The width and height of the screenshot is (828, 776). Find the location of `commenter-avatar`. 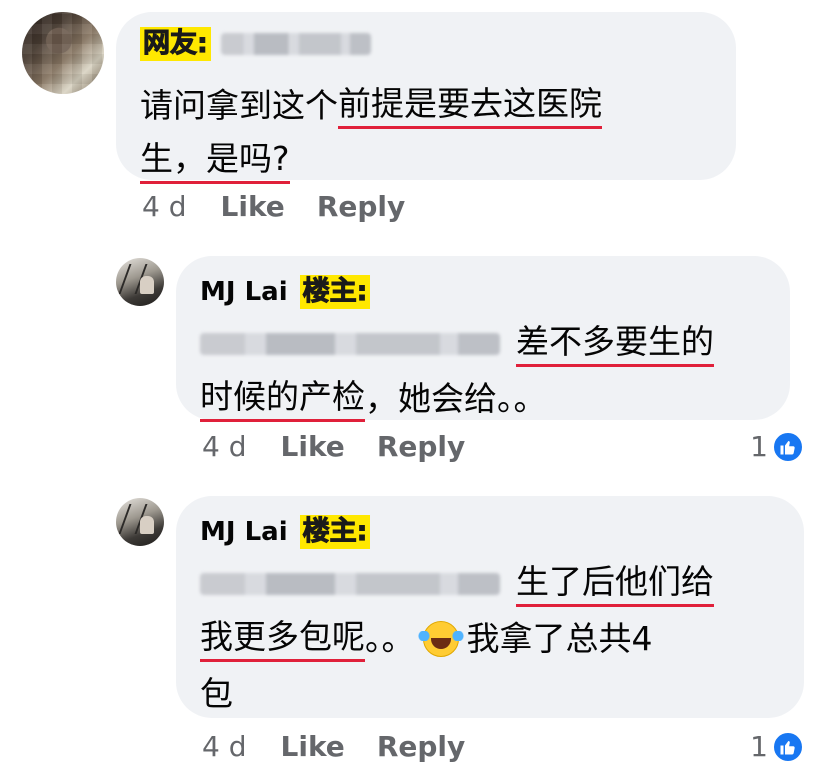

commenter-avatar is located at coordinates (63, 53).